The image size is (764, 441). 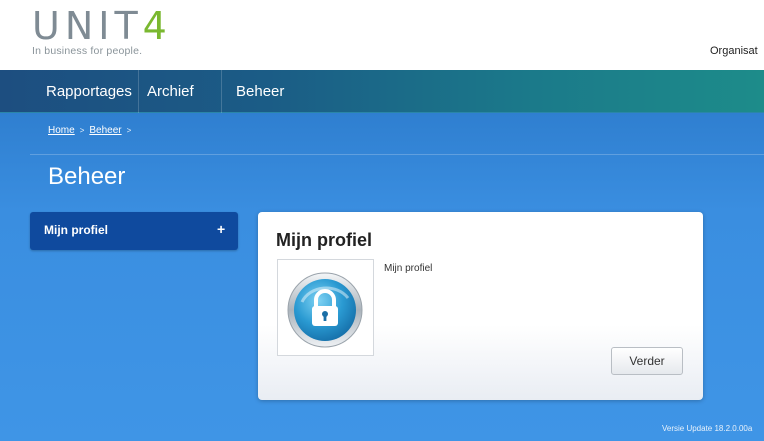 What do you see at coordinates (134, 231) in the screenshot?
I see `sidebar-item-mijn-profiel: Mijn profiel +` at bounding box center [134, 231].